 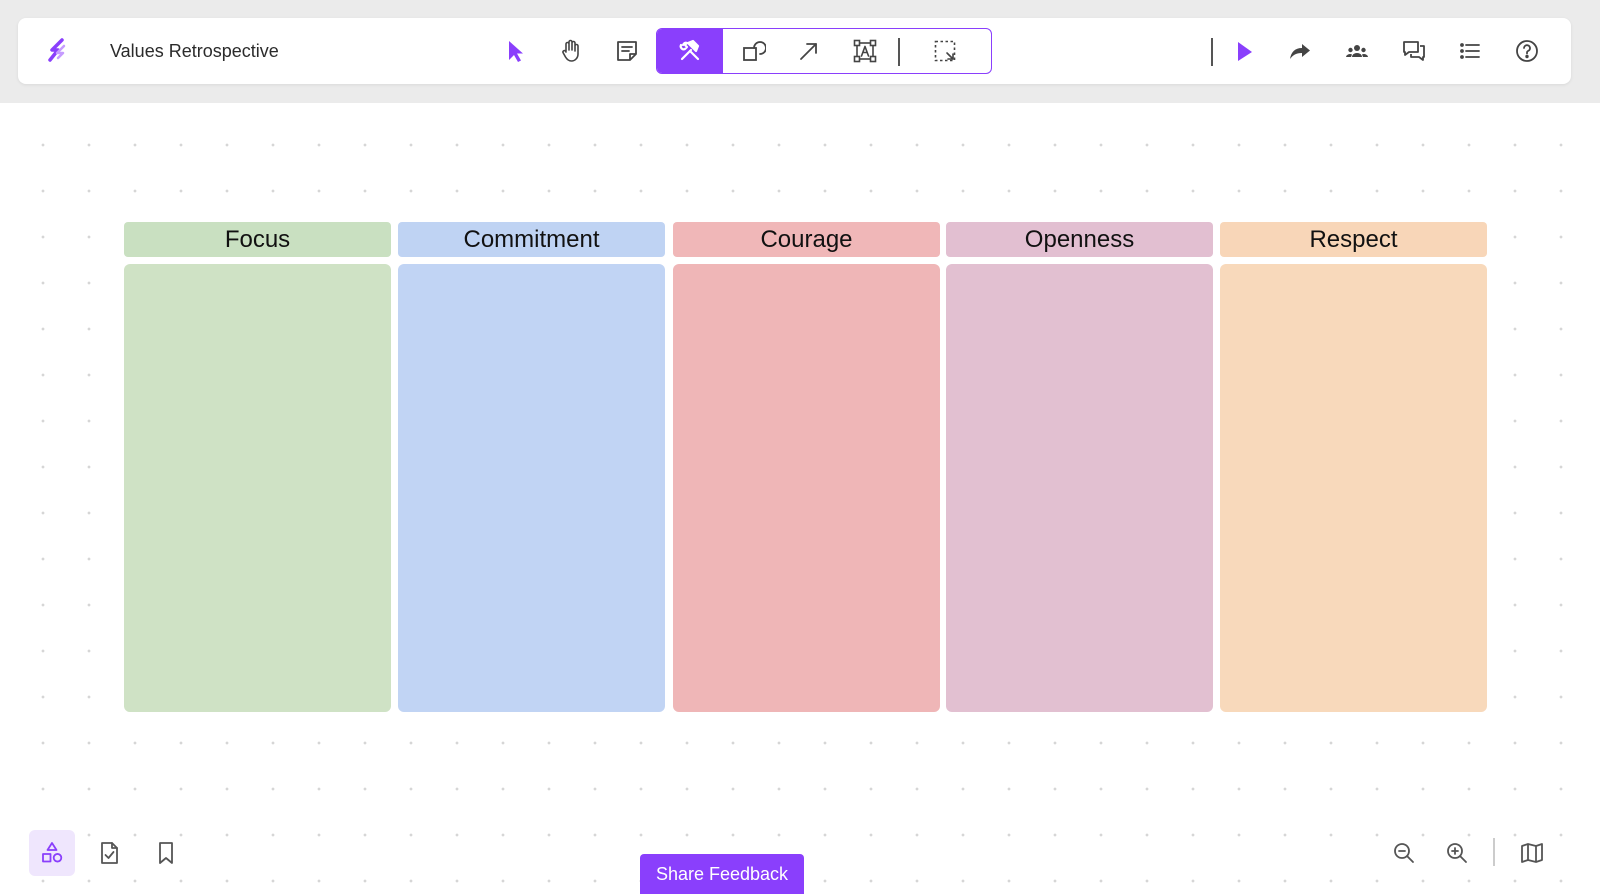 What do you see at coordinates (945, 51) in the screenshot?
I see `dashed-select-icon` at bounding box center [945, 51].